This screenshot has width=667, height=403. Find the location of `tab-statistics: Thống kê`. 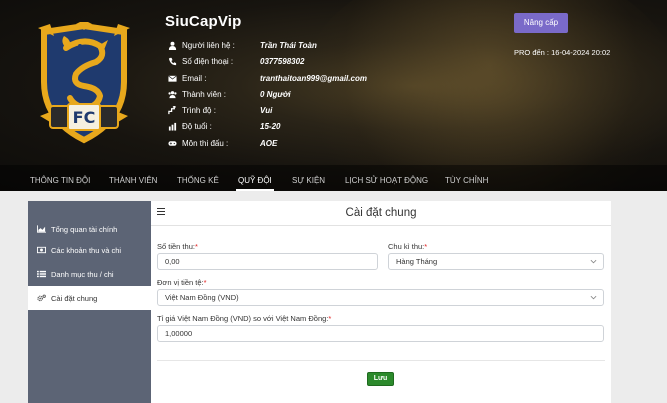

tab-statistics: Thống kê is located at coordinates (198, 180).